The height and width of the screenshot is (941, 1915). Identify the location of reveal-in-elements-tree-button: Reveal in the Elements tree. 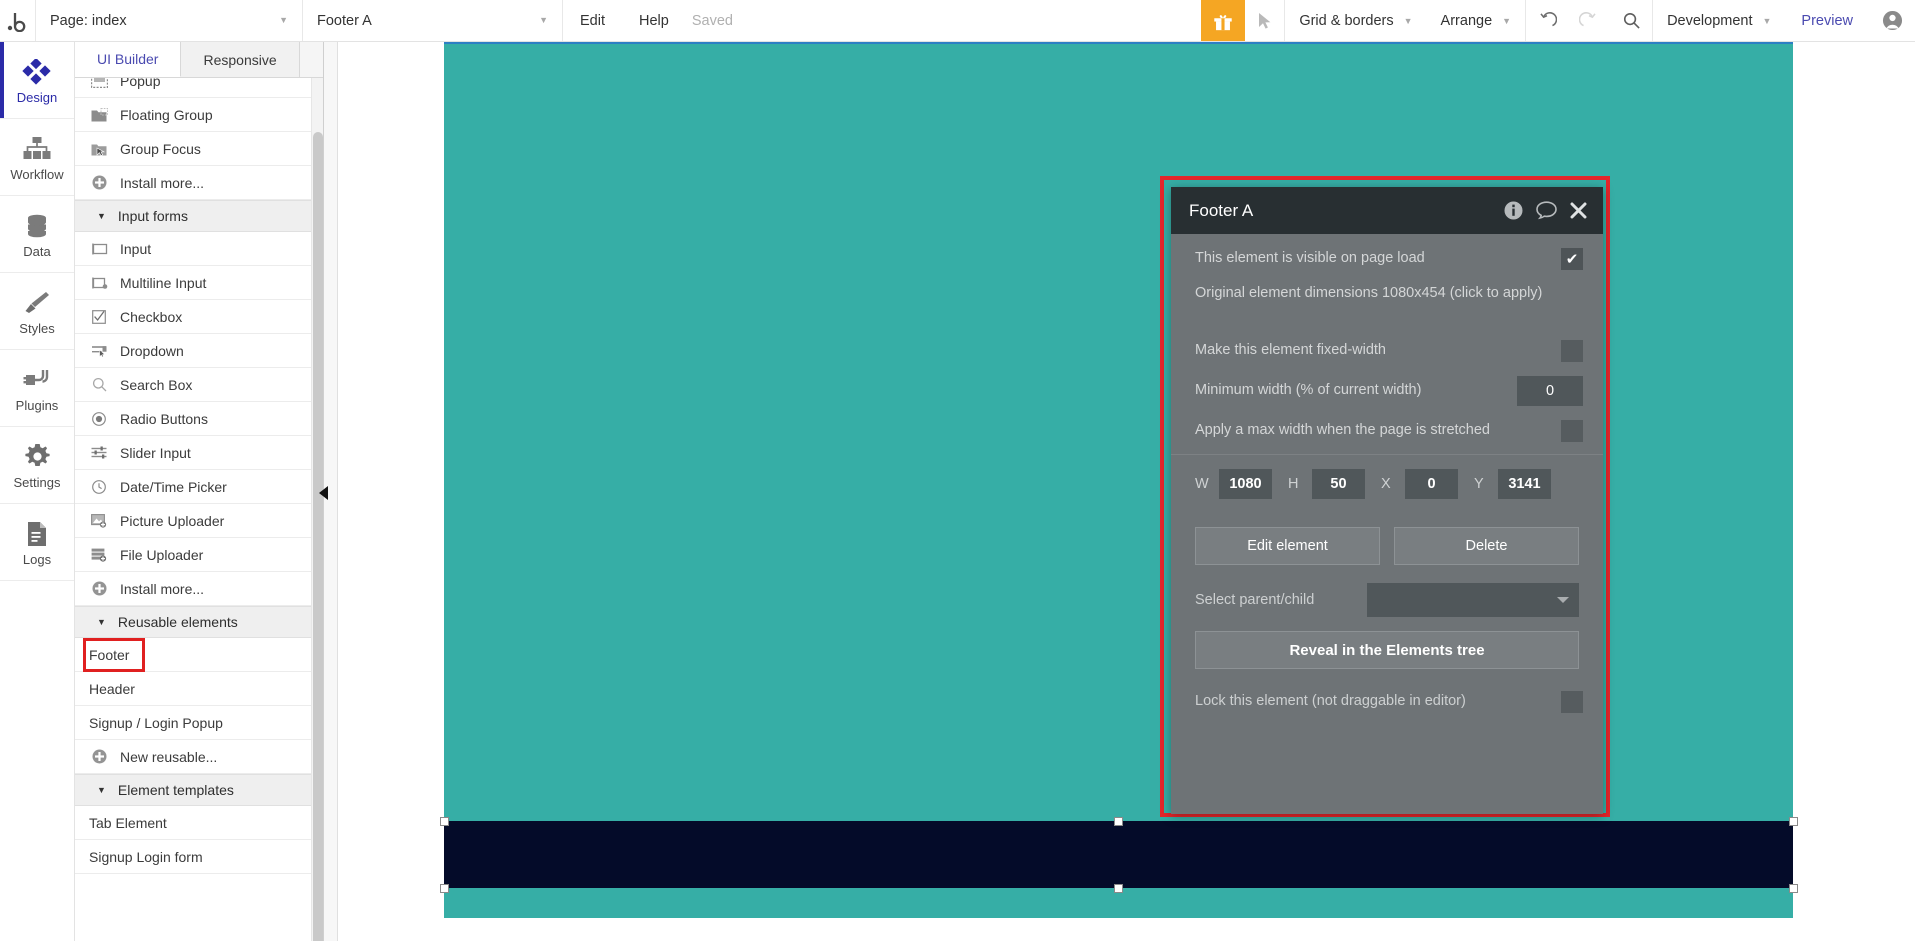
(1387, 650).